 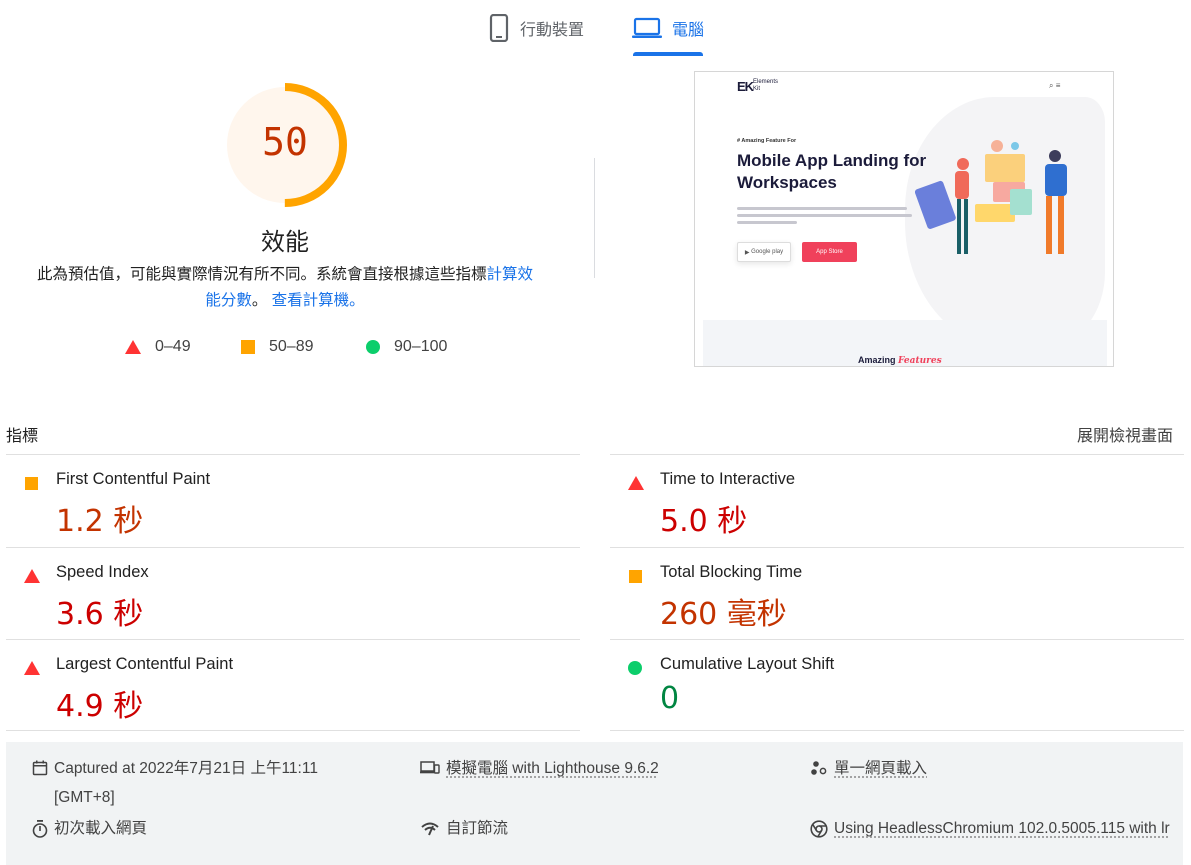 I want to click on metric-title: Speed Index, so click(x=102, y=572).